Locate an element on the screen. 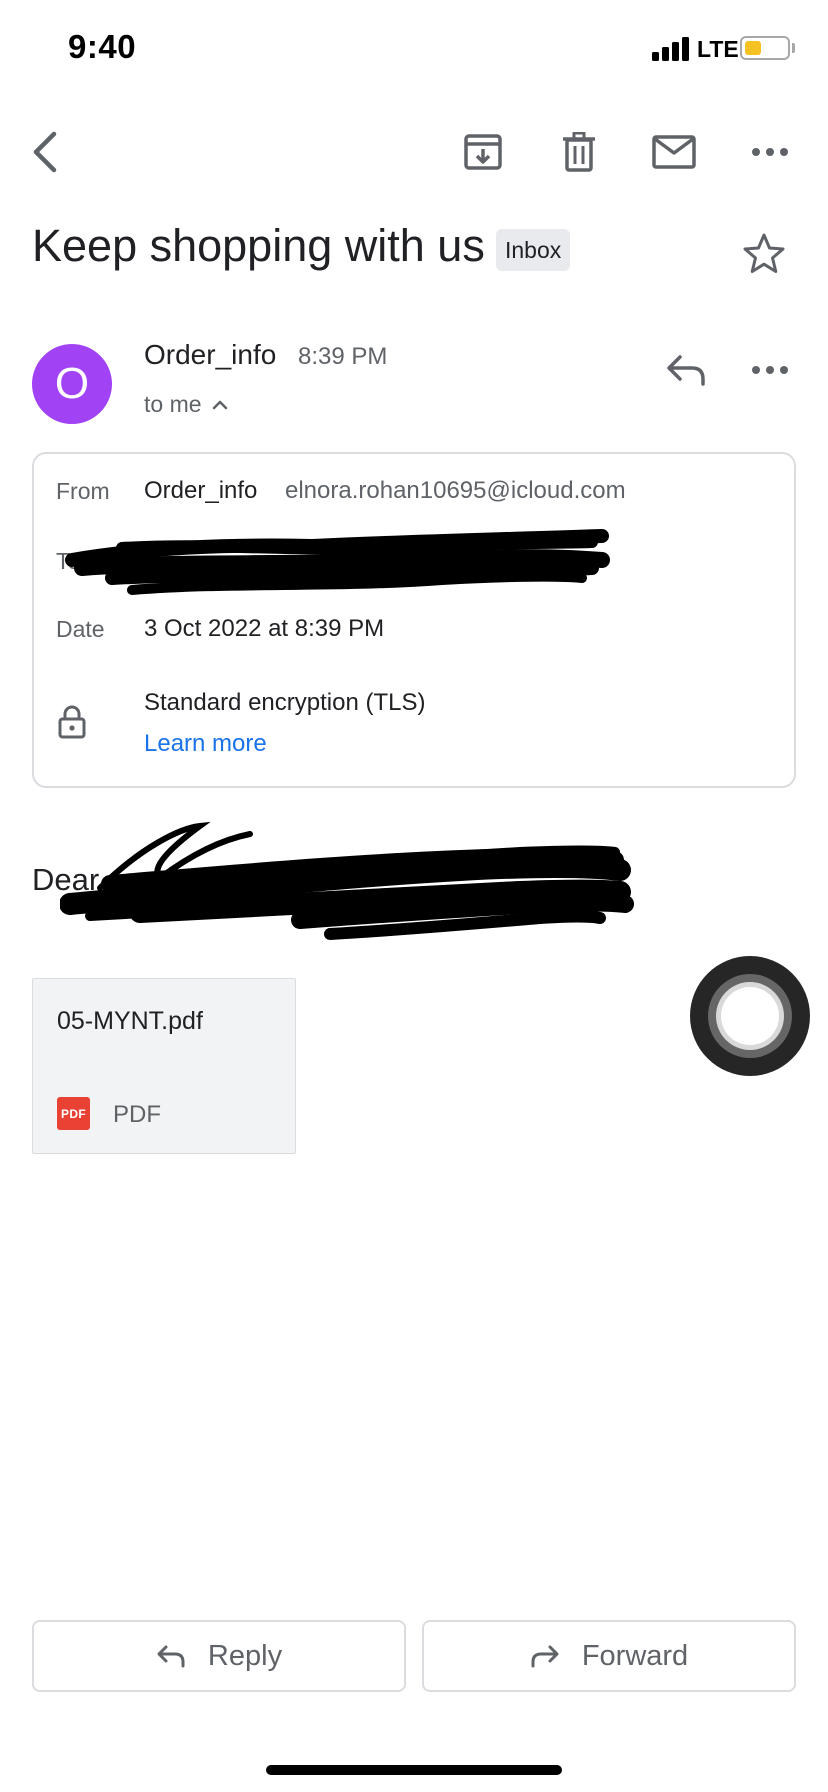  forward-button: Forward is located at coordinates (609, 1656).